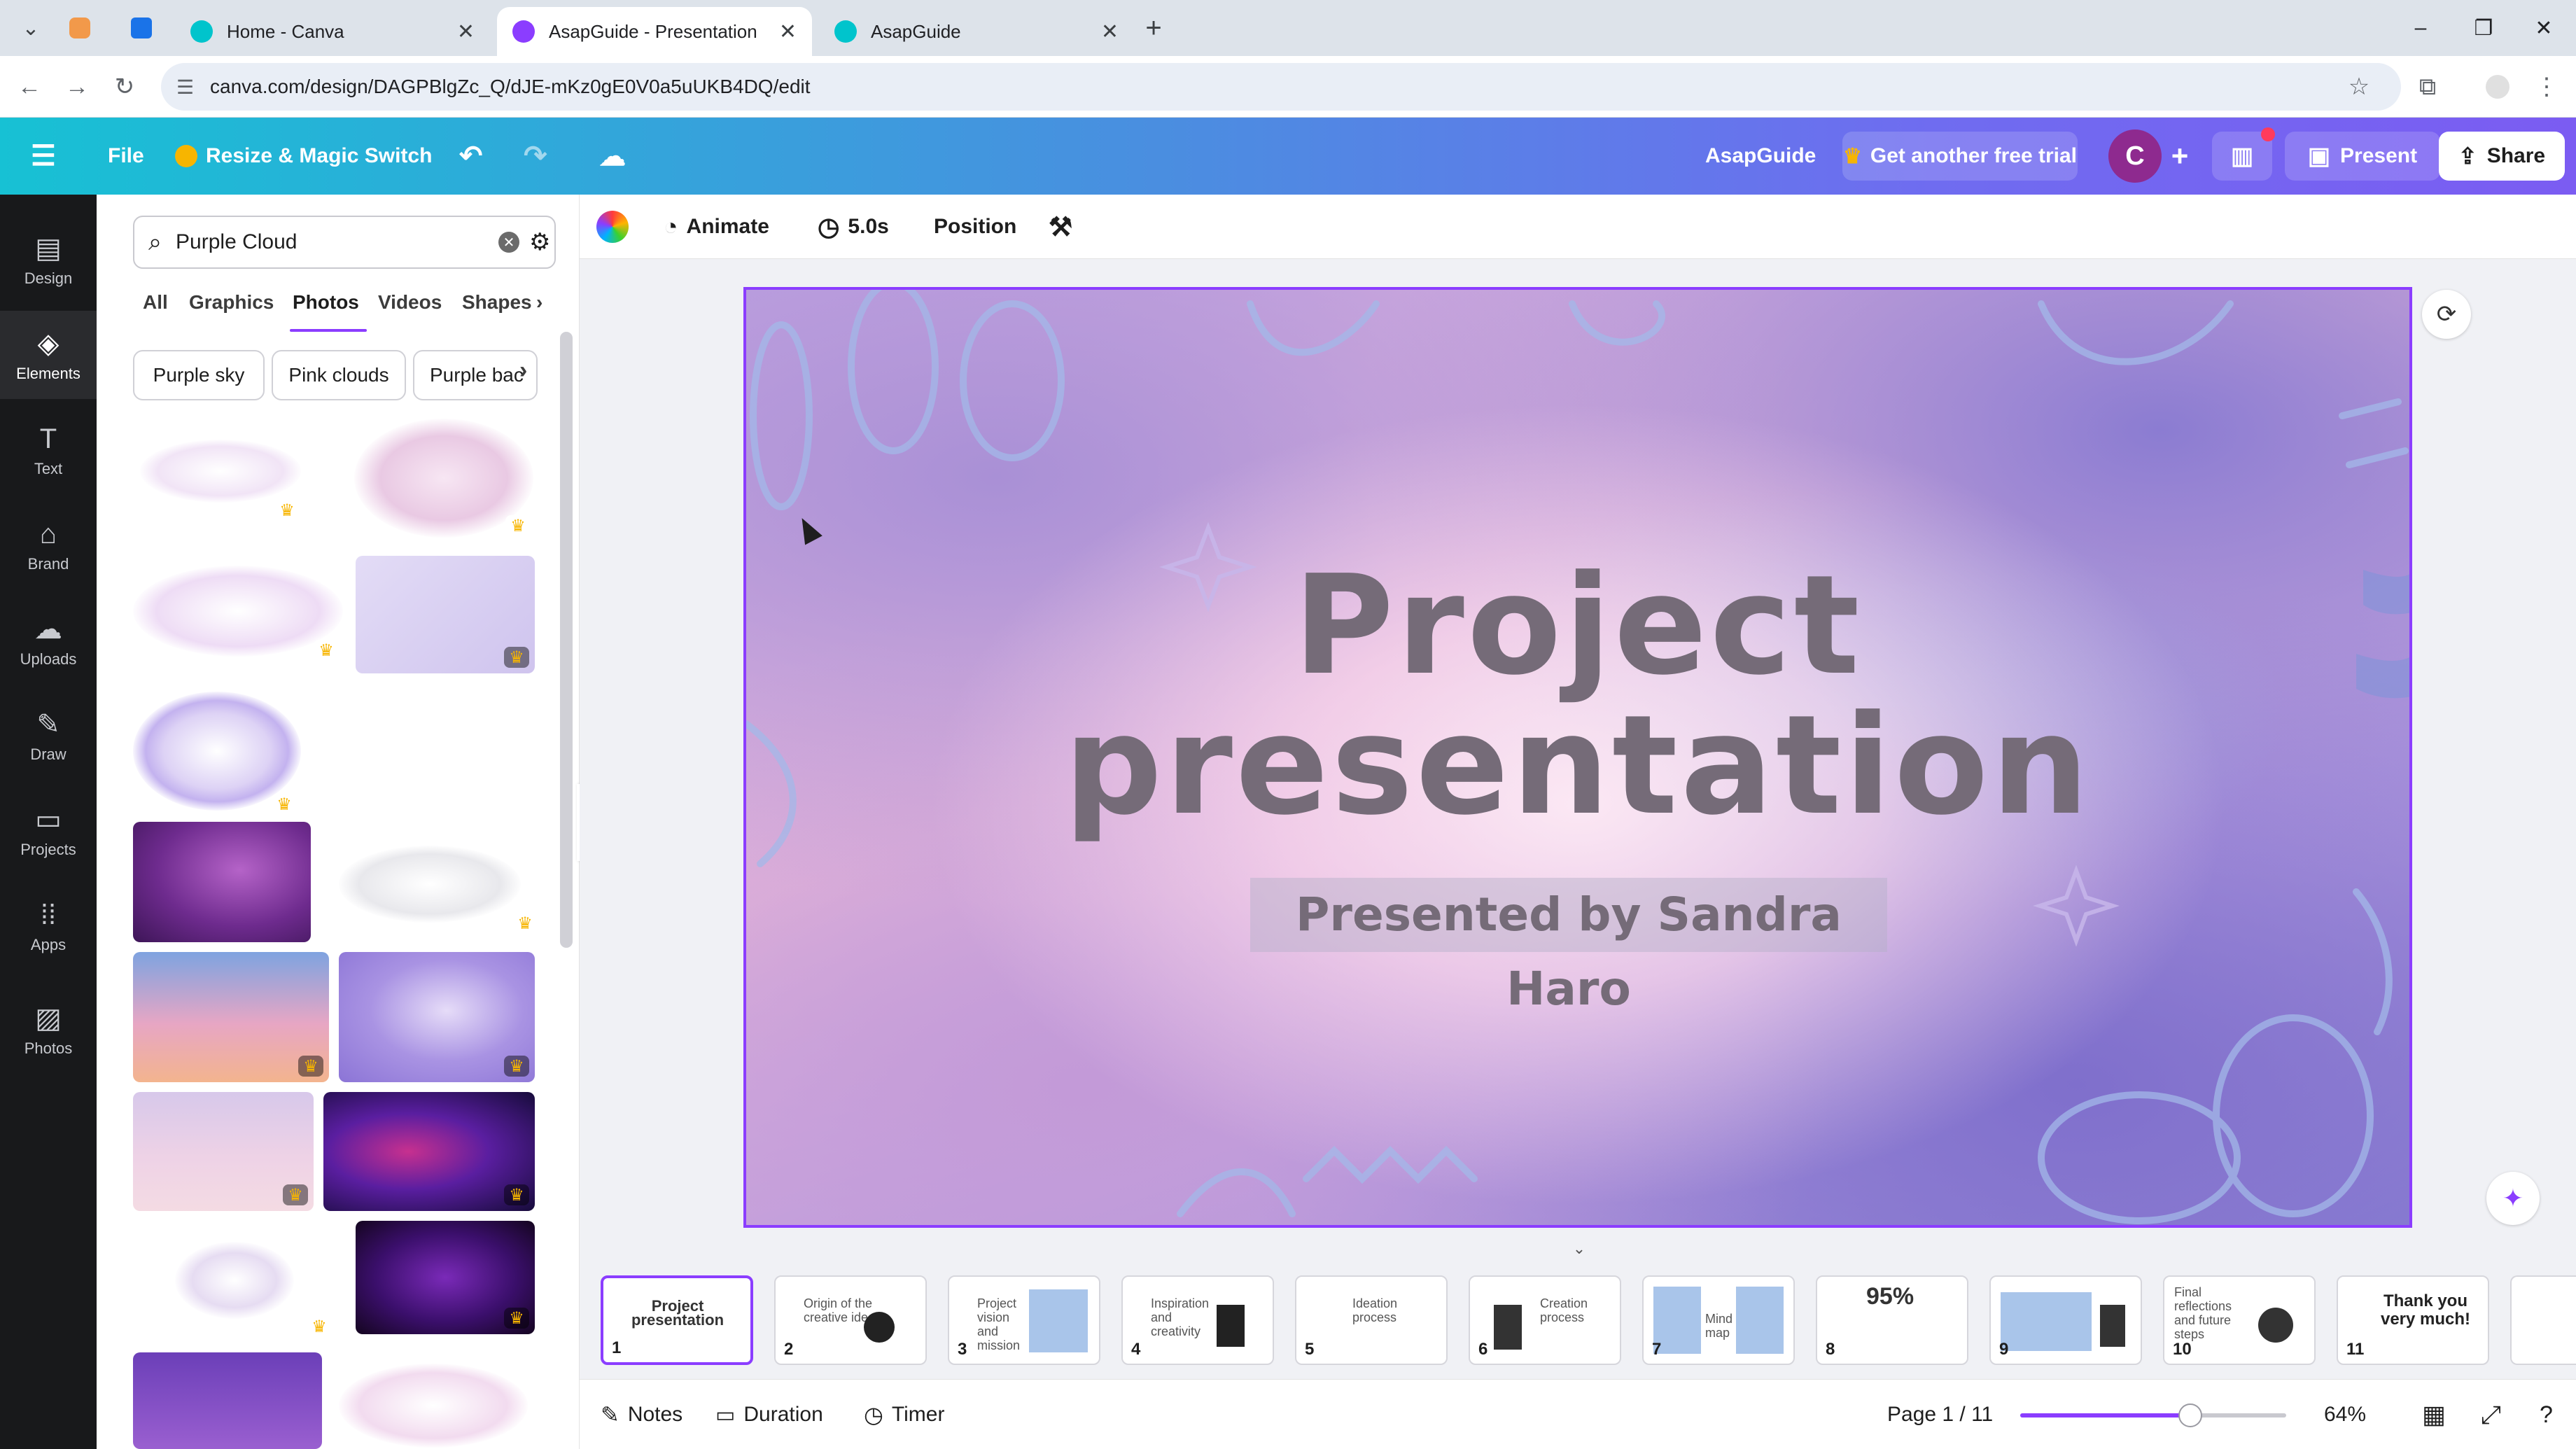 The width and height of the screenshot is (2576, 1449). What do you see at coordinates (1577, 696) in the screenshot?
I see `slide-title: Project presentation` at bounding box center [1577, 696].